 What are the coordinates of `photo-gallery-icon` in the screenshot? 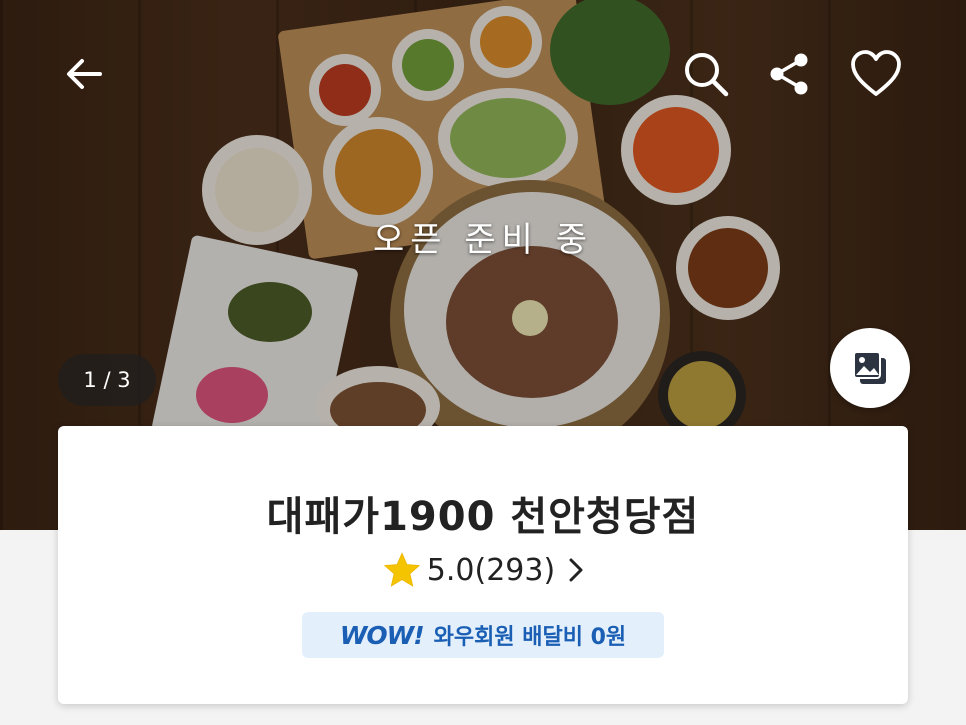 It's located at (869, 367).